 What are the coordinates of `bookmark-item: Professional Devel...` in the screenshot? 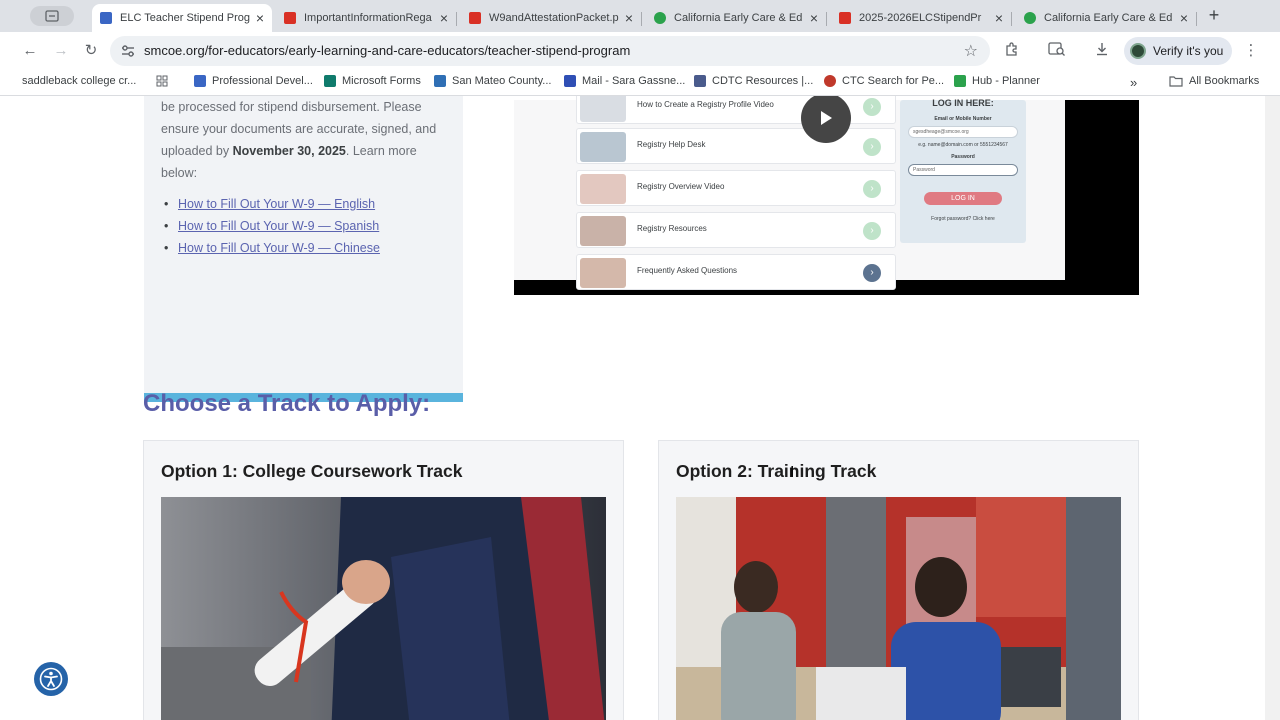 It's located at (253, 81).